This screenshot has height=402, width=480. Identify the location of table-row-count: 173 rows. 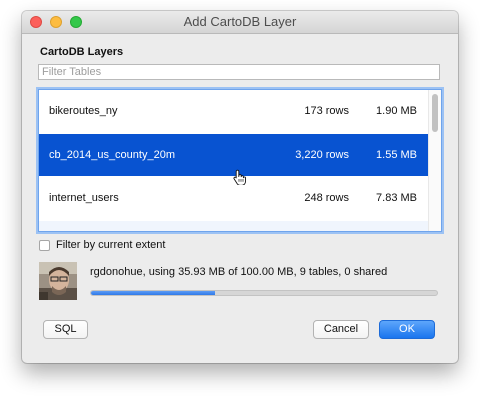
(326, 111).